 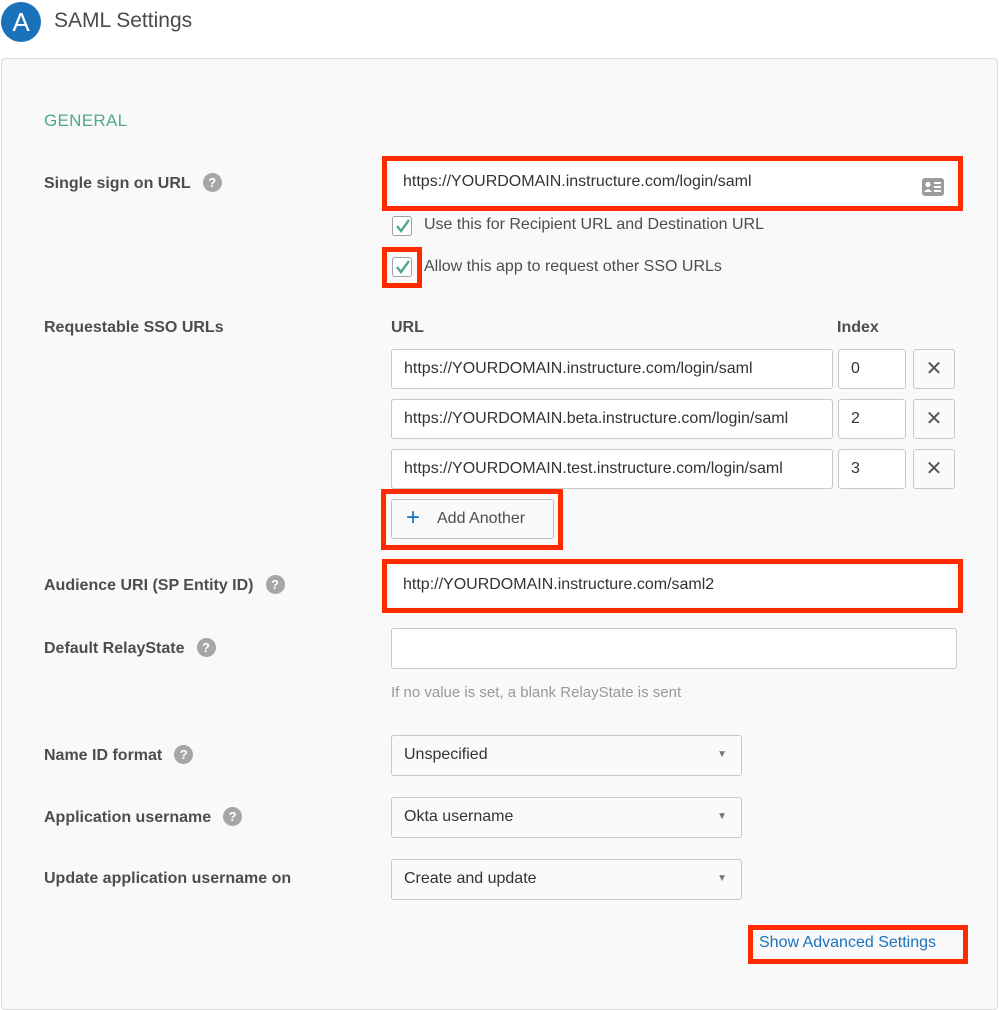 I want to click on allow-other-sso-checkbox, so click(x=402, y=267).